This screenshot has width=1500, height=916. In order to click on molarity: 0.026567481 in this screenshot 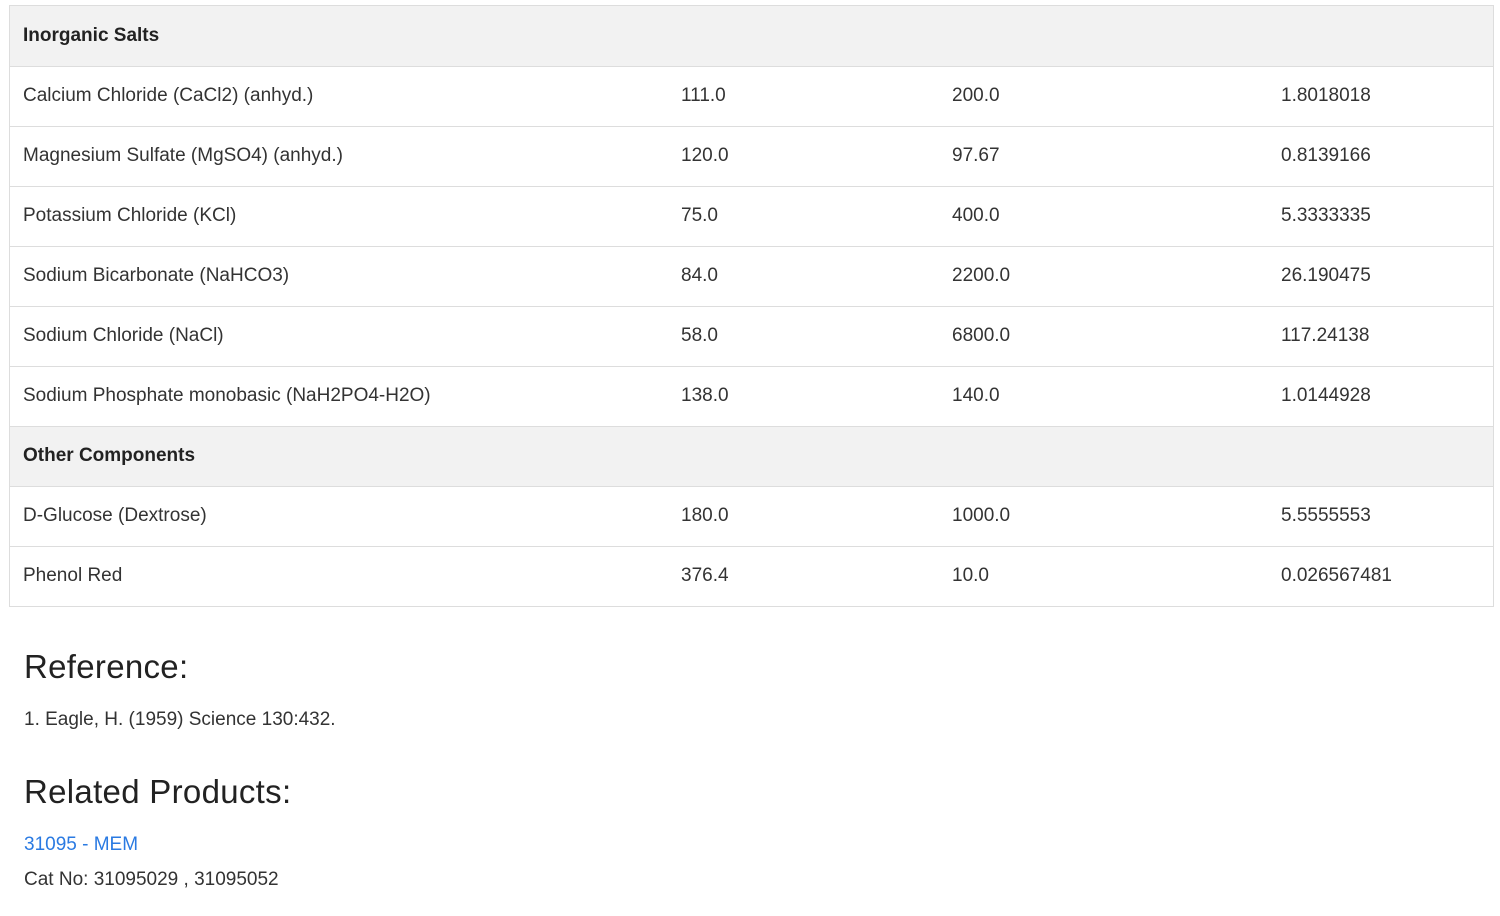, I will do `click(1382, 575)`.